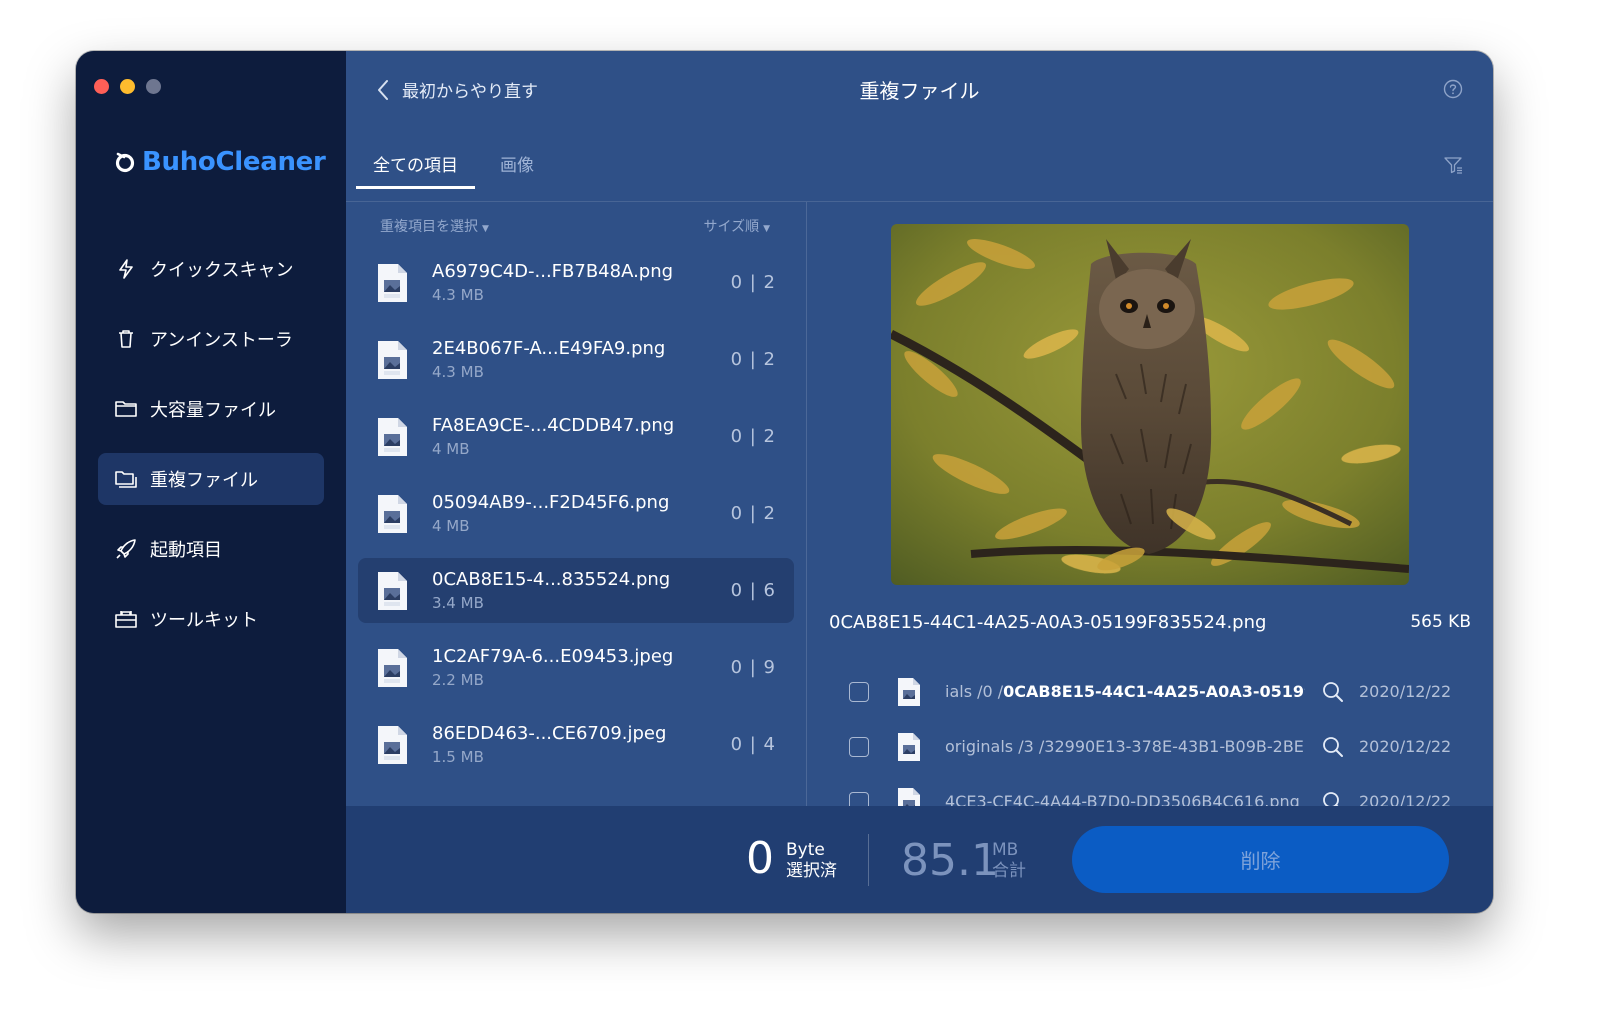  What do you see at coordinates (211, 479) in the screenshot?
I see `sidebar-item-duplicate-files: 重複ファイル` at bounding box center [211, 479].